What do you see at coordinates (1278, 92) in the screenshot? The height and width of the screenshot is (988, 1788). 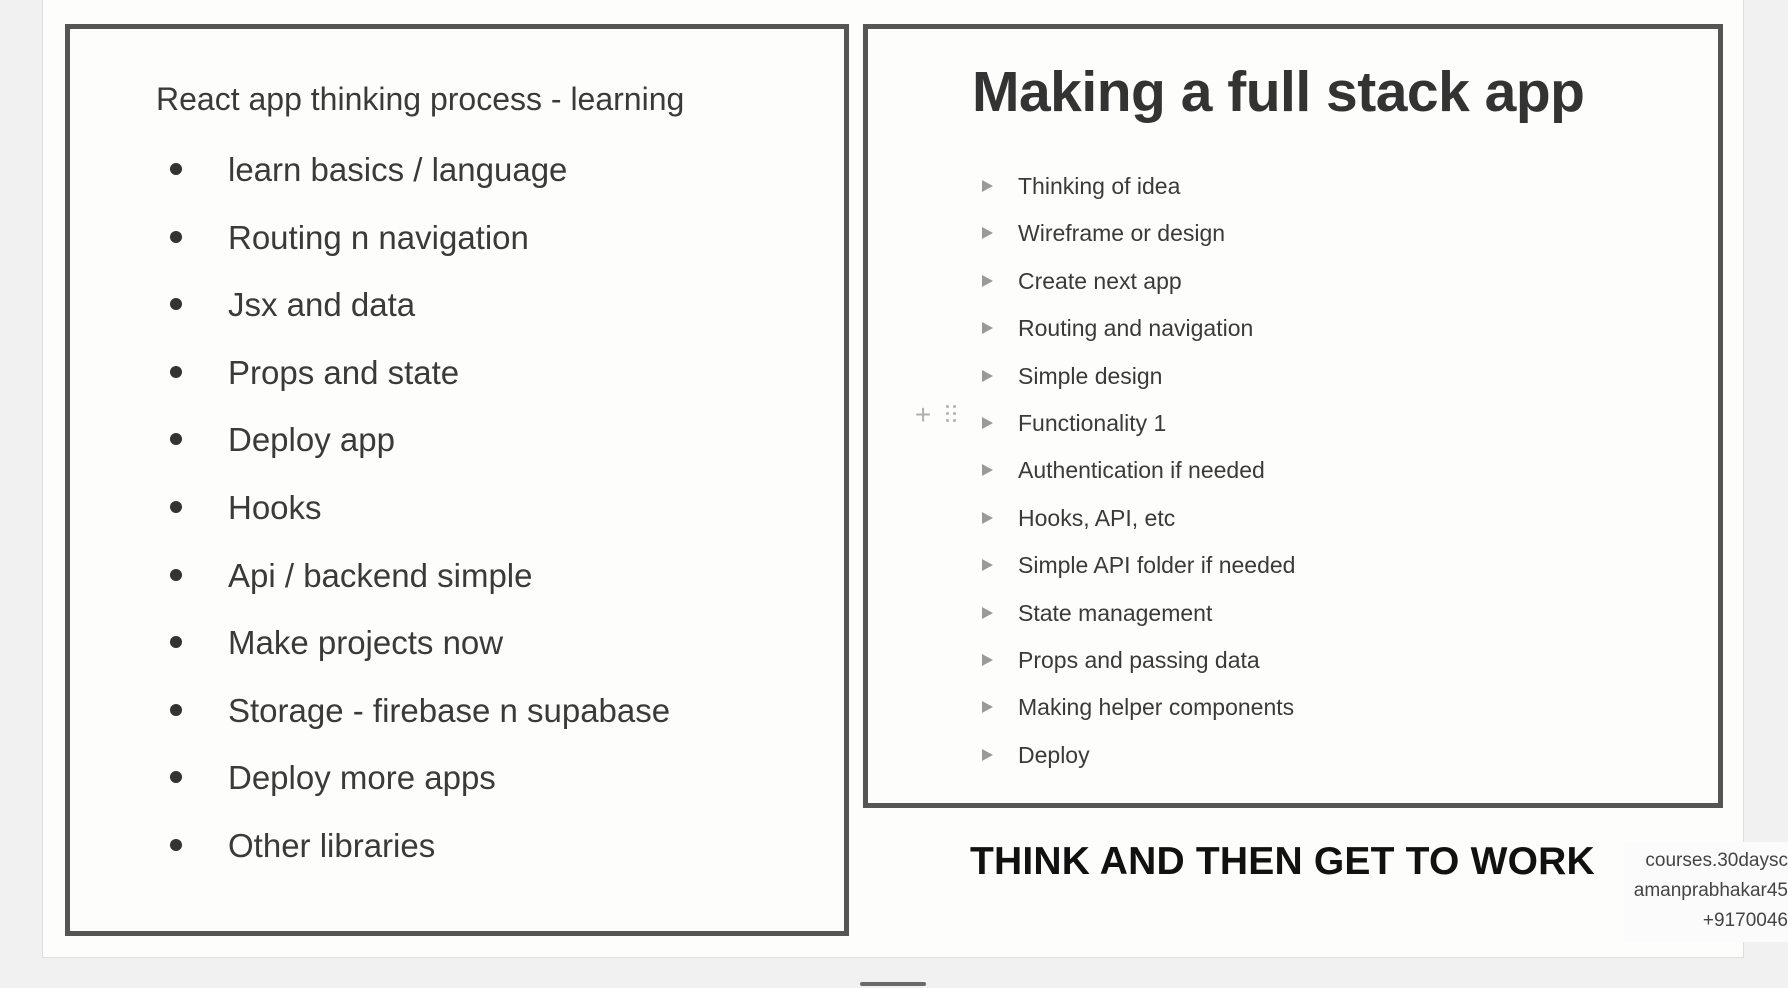 I see `full-stack-panel-title: Making a full stack app` at bounding box center [1278, 92].